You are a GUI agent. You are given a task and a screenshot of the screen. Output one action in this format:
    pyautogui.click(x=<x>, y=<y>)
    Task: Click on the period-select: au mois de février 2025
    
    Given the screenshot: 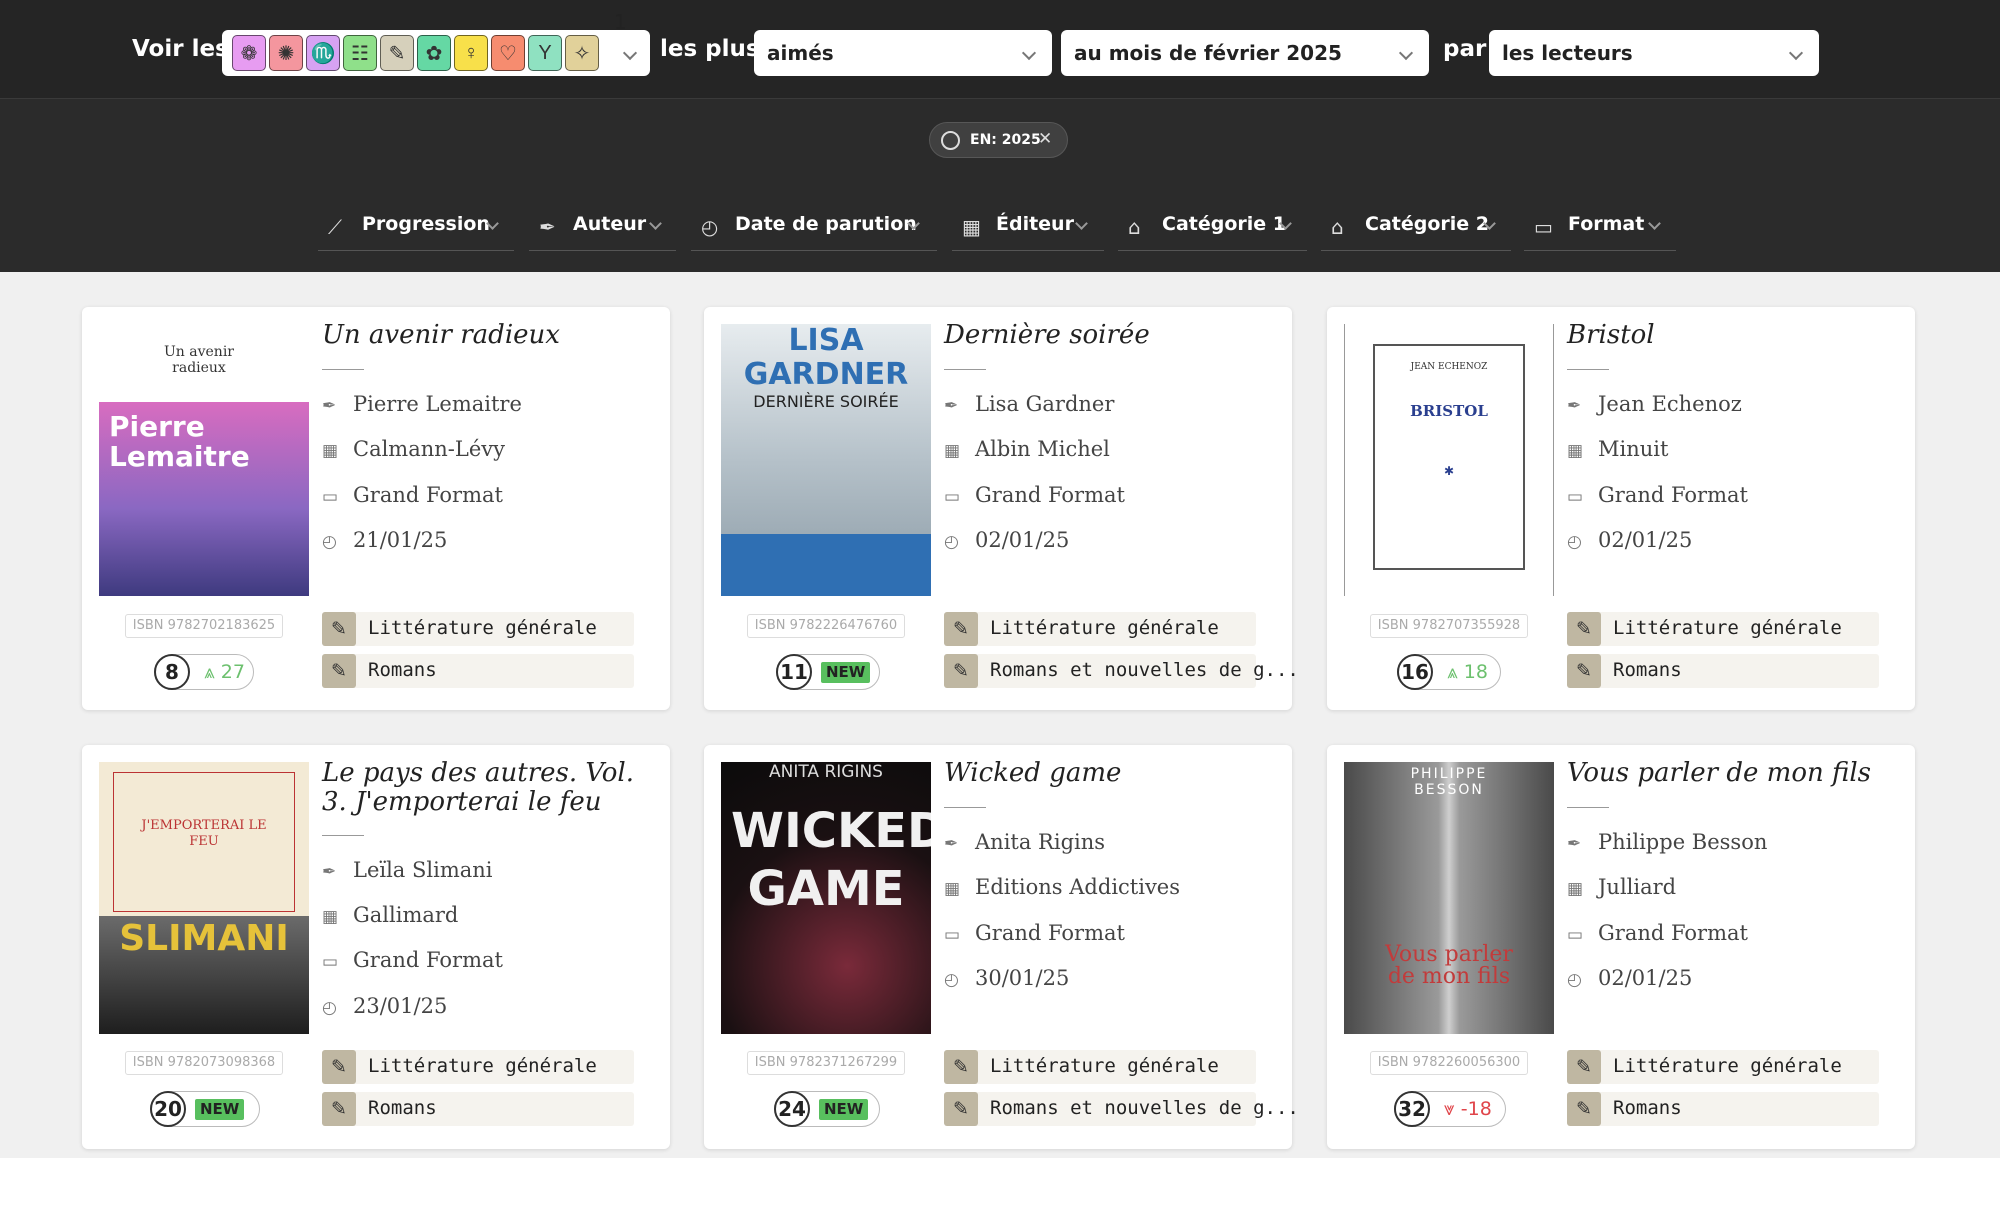 What is the action you would take?
    pyautogui.click(x=1245, y=53)
    